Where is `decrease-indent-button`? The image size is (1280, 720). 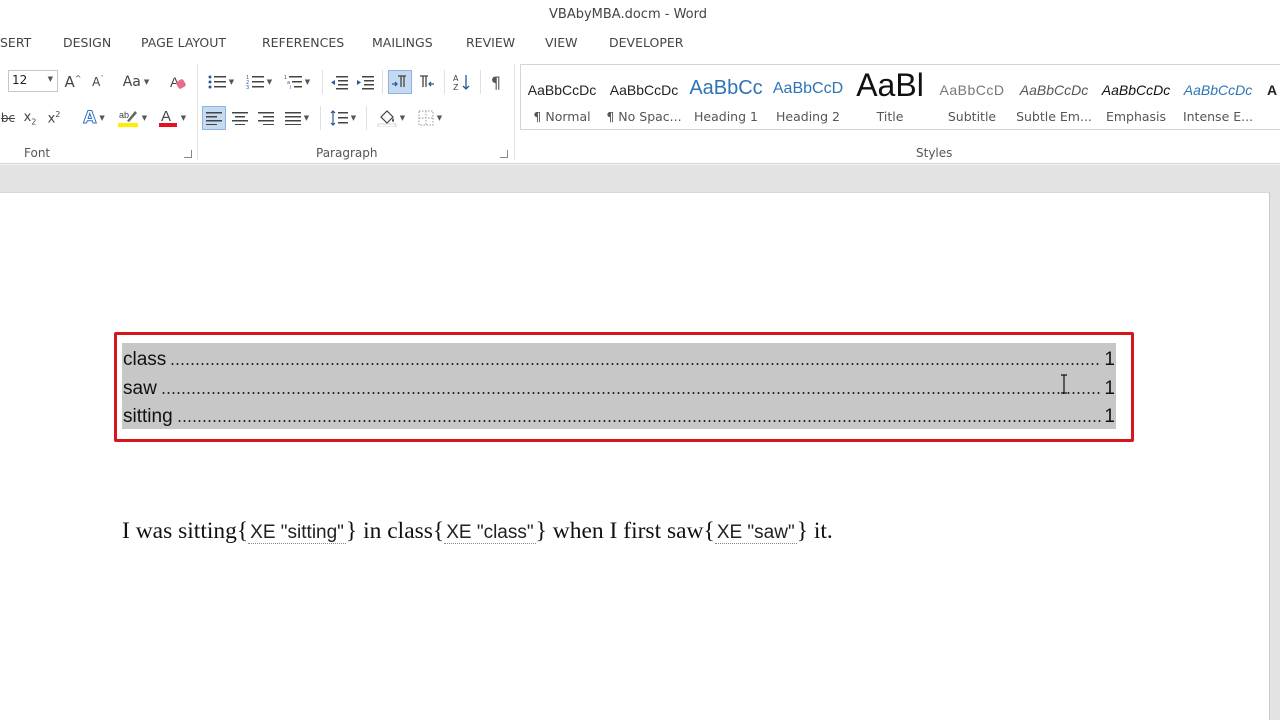 decrease-indent-button is located at coordinates (339, 82).